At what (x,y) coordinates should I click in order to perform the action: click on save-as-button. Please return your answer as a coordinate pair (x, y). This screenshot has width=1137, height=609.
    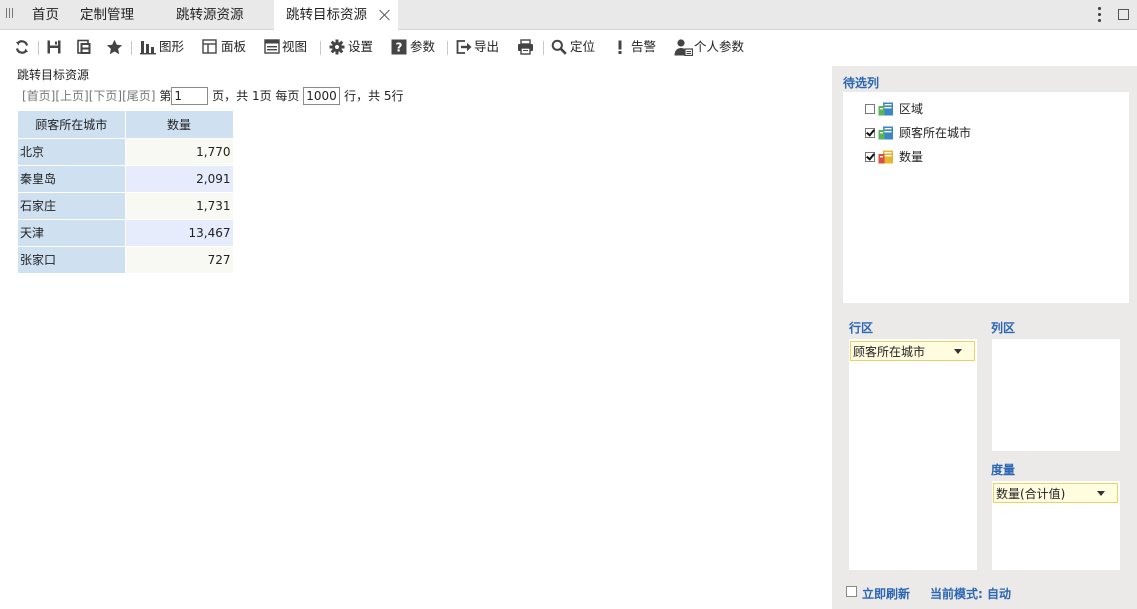
    Looking at the image, I should click on (85, 47).